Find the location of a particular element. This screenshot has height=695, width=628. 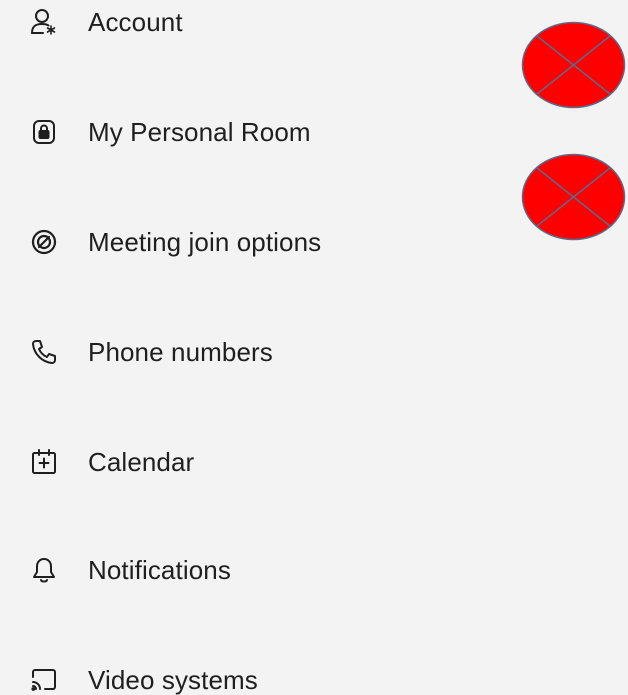

menu-item-calendar: Calendar is located at coordinates (240, 462).